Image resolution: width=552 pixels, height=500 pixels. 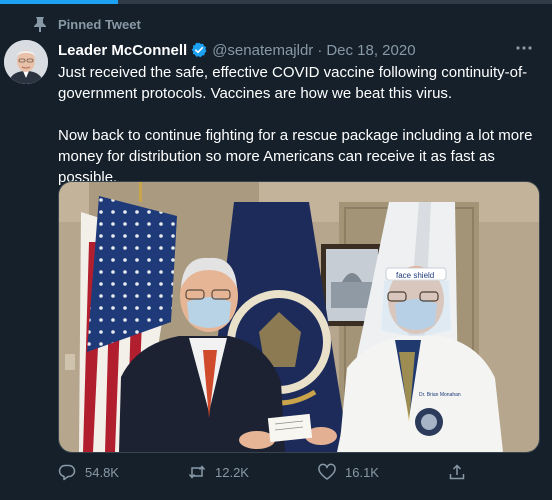 I want to click on reply-icon, so click(x=67, y=472).